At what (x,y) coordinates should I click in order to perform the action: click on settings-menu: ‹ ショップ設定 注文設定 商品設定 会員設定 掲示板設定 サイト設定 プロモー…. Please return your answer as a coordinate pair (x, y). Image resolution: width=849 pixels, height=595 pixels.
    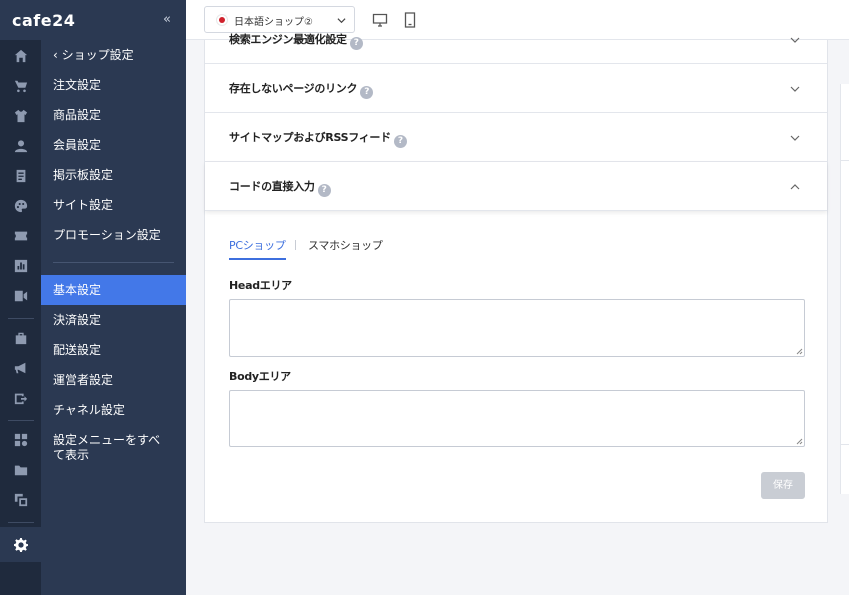
    Looking at the image, I should click on (113, 254).